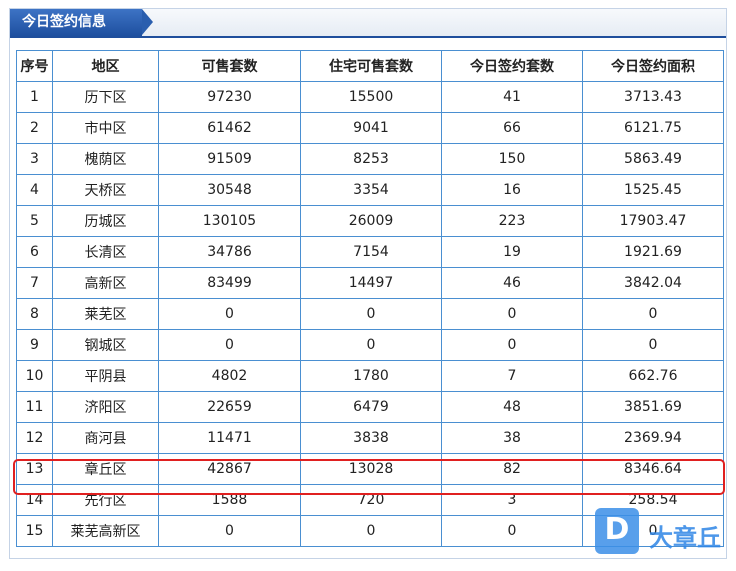 The image size is (736, 571). I want to click on cell-index: 14, so click(34, 500).